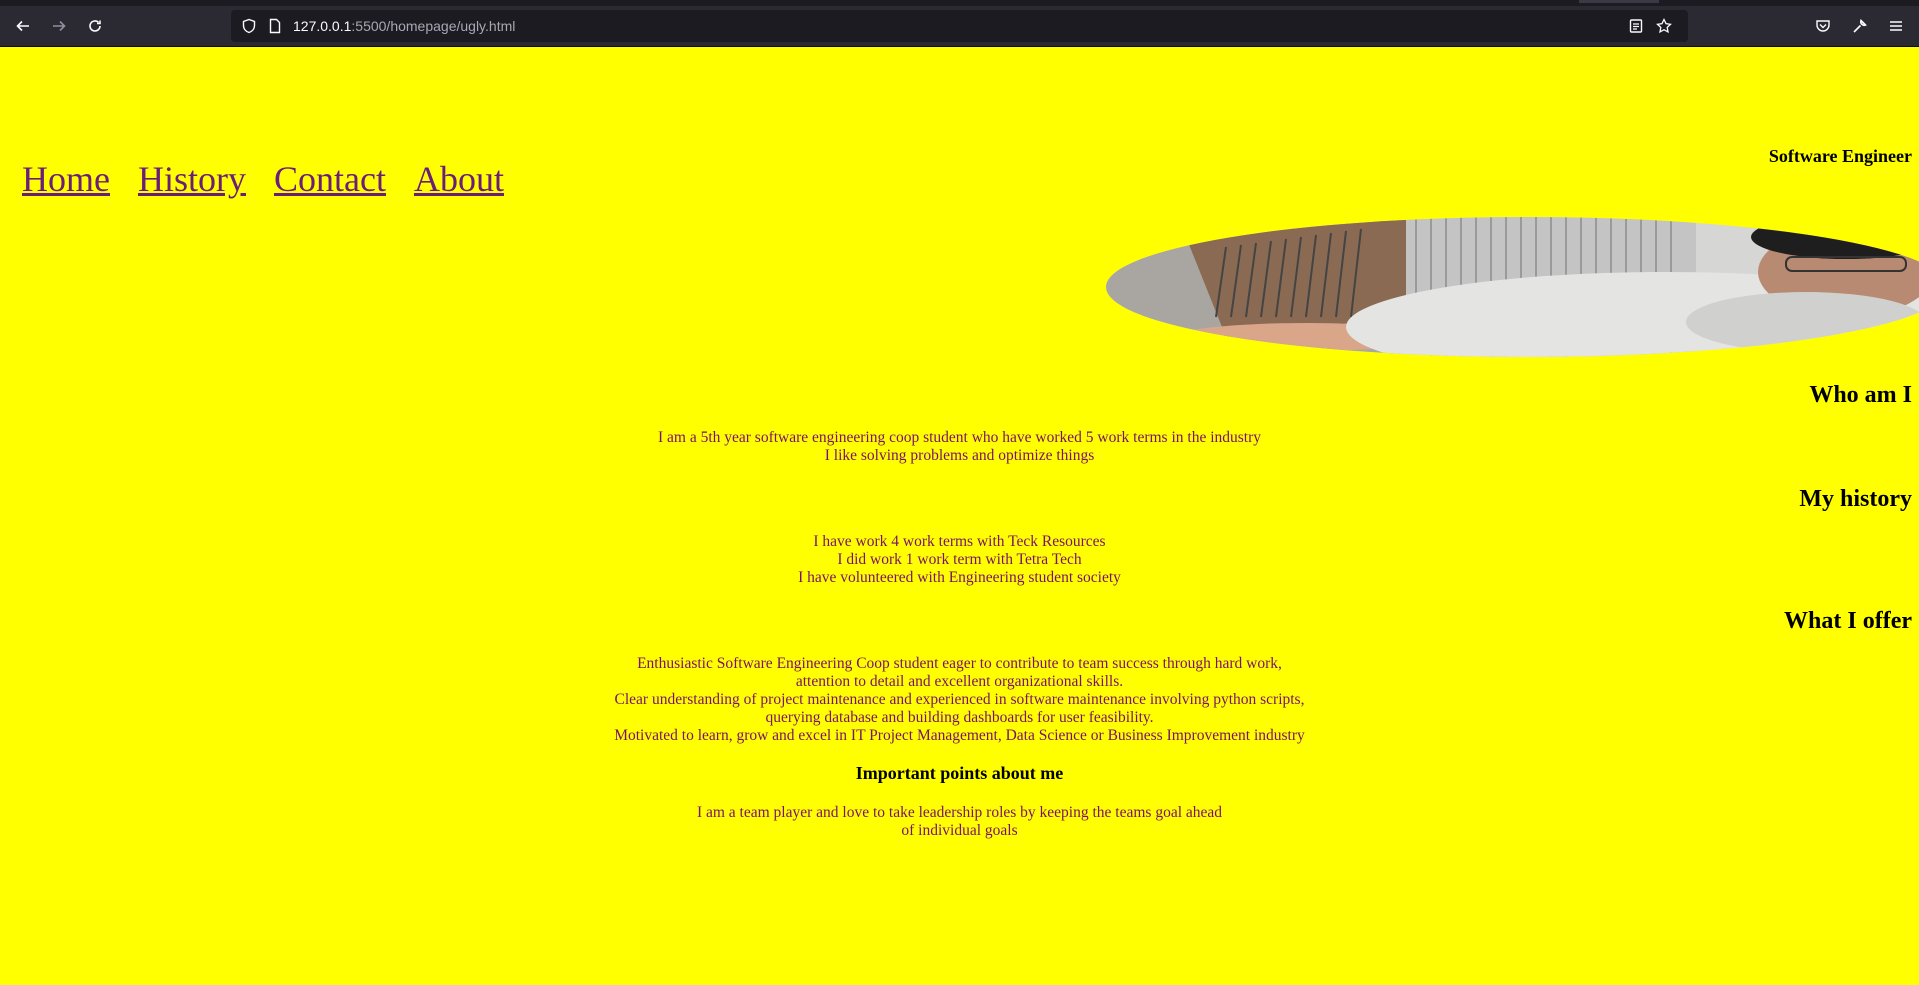  What do you see at coordinates (23, 26) in the screenshot?
I see `arrow-left-icon` at bounding box center [23, 26].